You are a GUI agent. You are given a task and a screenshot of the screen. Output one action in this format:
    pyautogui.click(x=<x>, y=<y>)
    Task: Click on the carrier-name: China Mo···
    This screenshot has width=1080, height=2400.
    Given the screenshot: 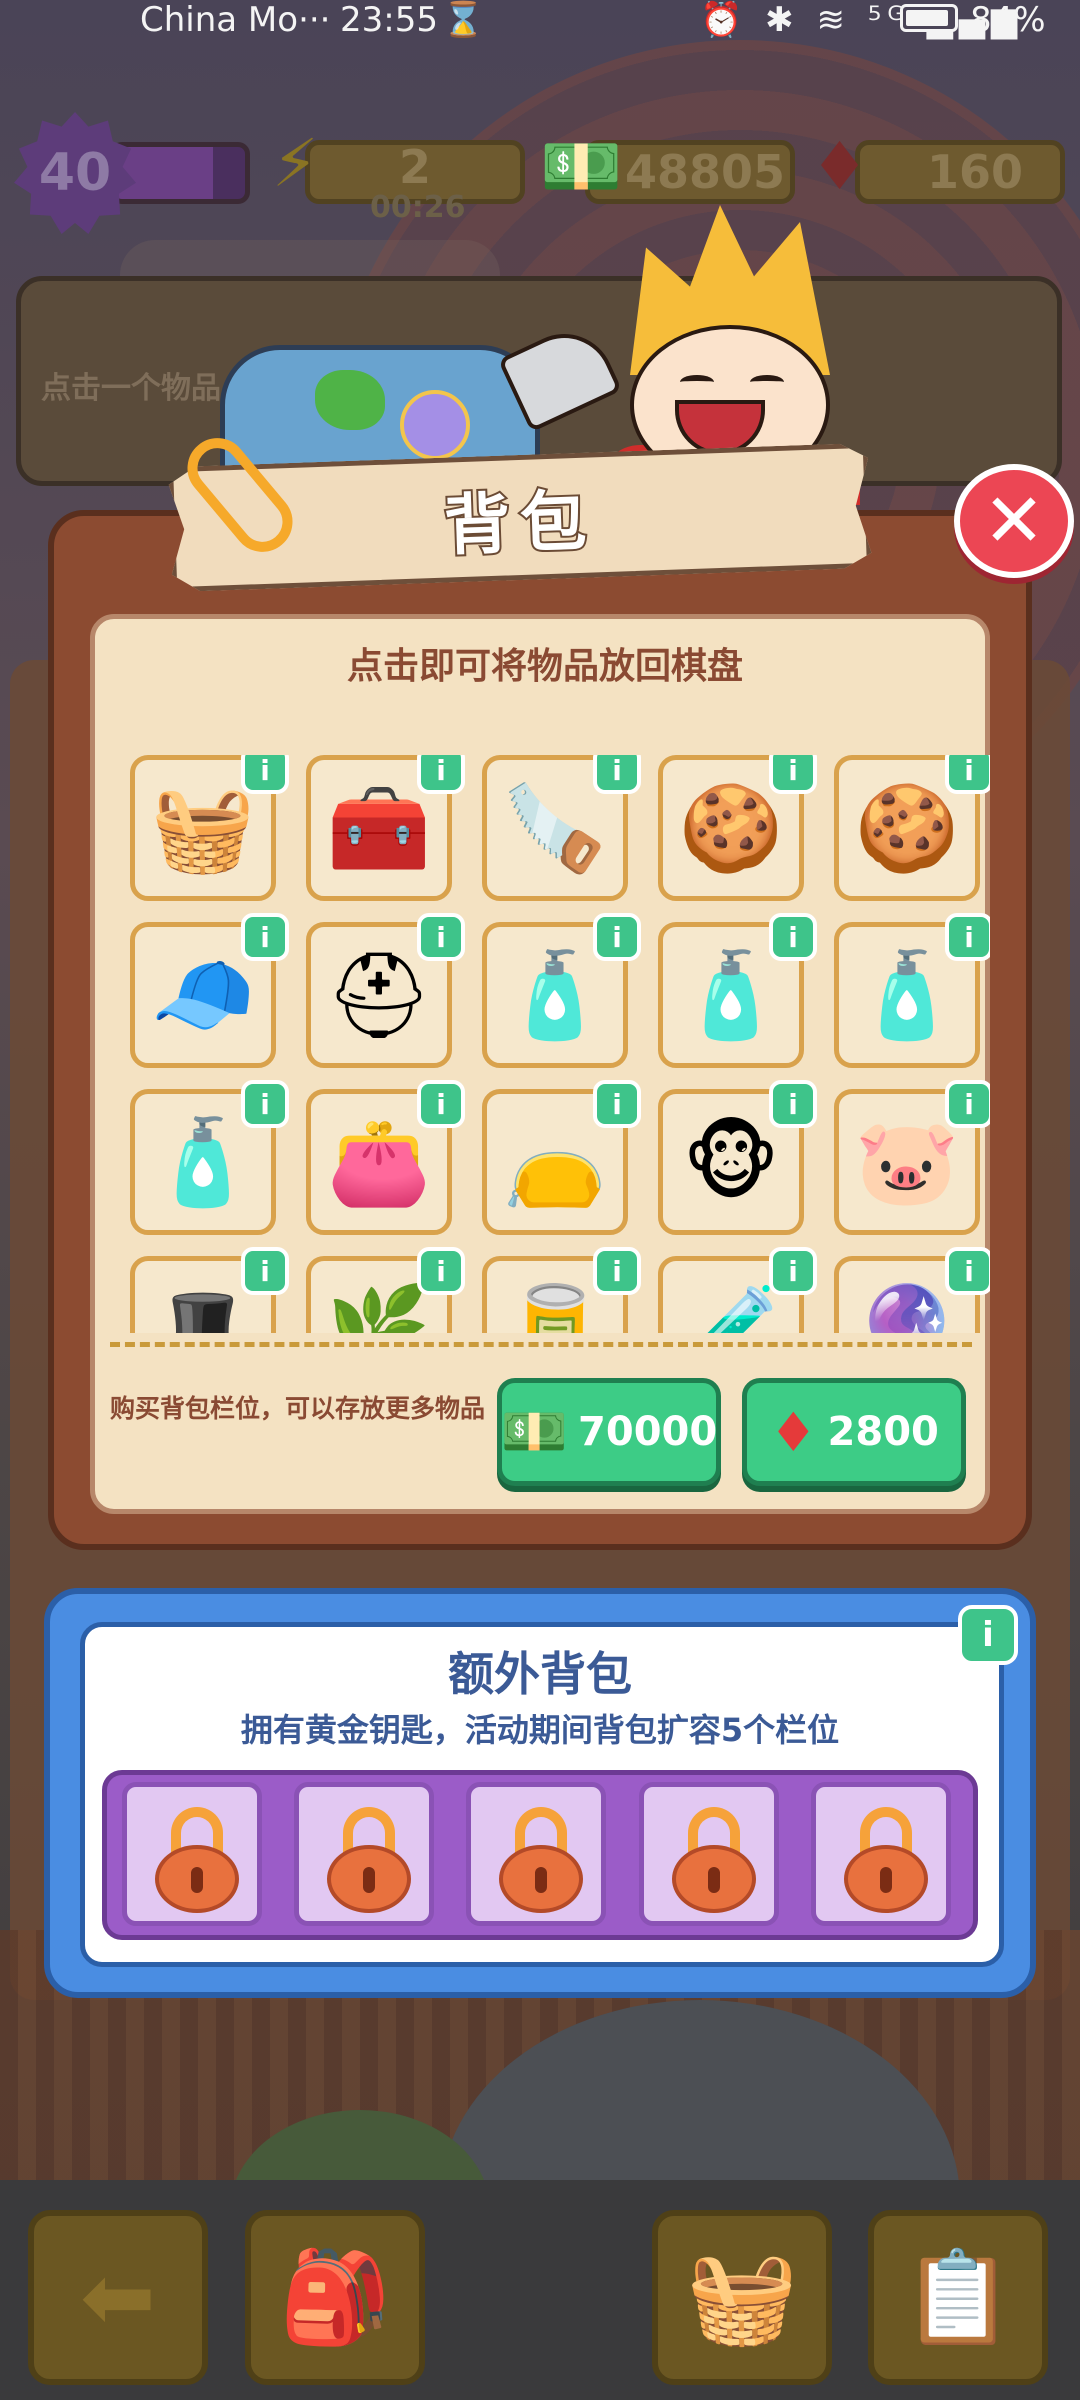 What is the action you would take?
    pyautogui.click(x=235, y=20)
    